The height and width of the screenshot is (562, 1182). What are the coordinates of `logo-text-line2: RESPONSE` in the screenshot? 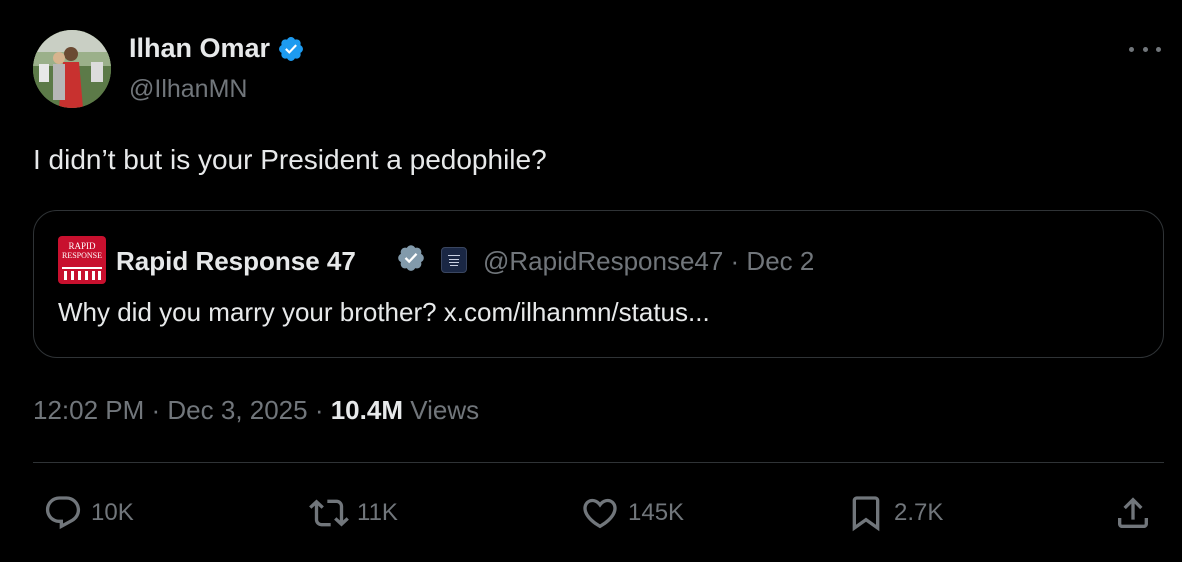 It's located at (81, 255).